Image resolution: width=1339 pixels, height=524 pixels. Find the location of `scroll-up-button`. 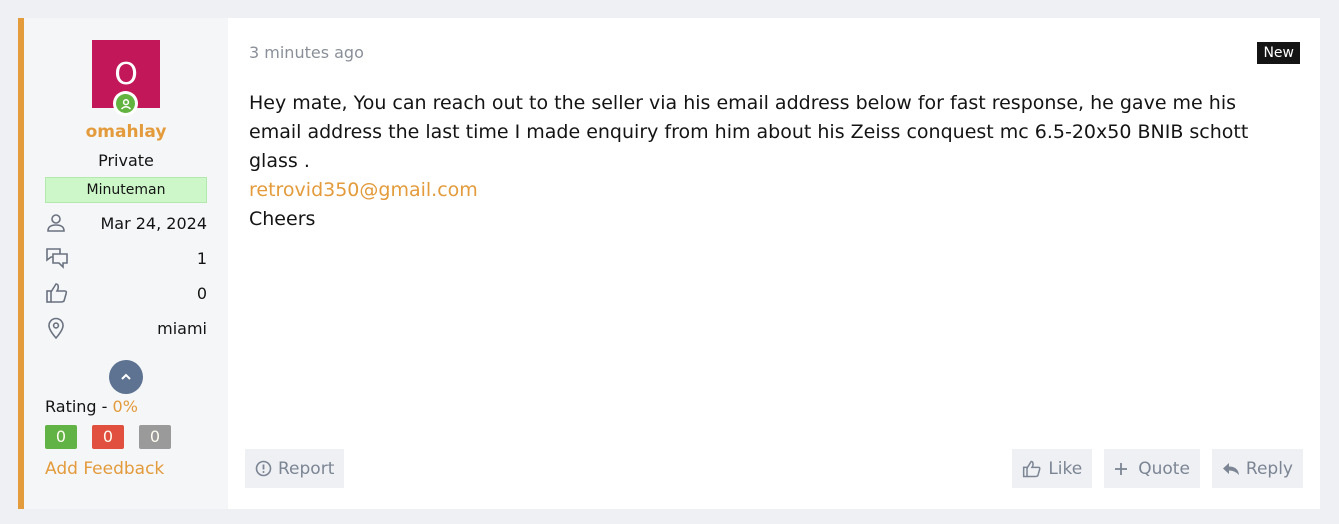

scroll-up-button is located at coordinates (126, 377).